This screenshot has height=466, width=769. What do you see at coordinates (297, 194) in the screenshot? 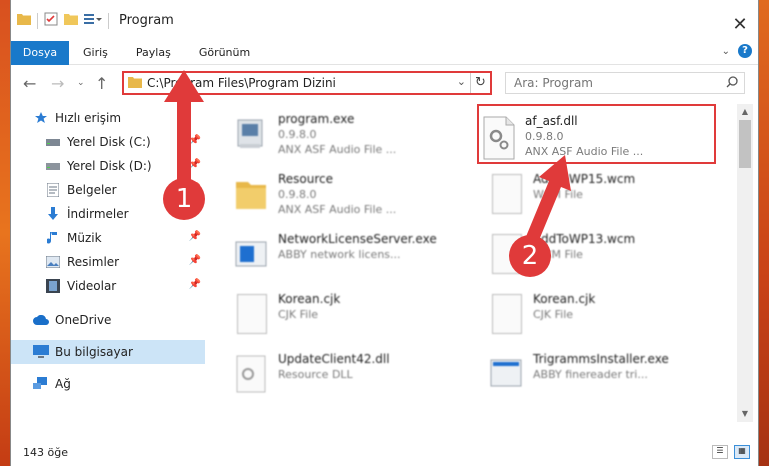
I see `file-version: 0.9.8.0` at bounding box center [297, 194].